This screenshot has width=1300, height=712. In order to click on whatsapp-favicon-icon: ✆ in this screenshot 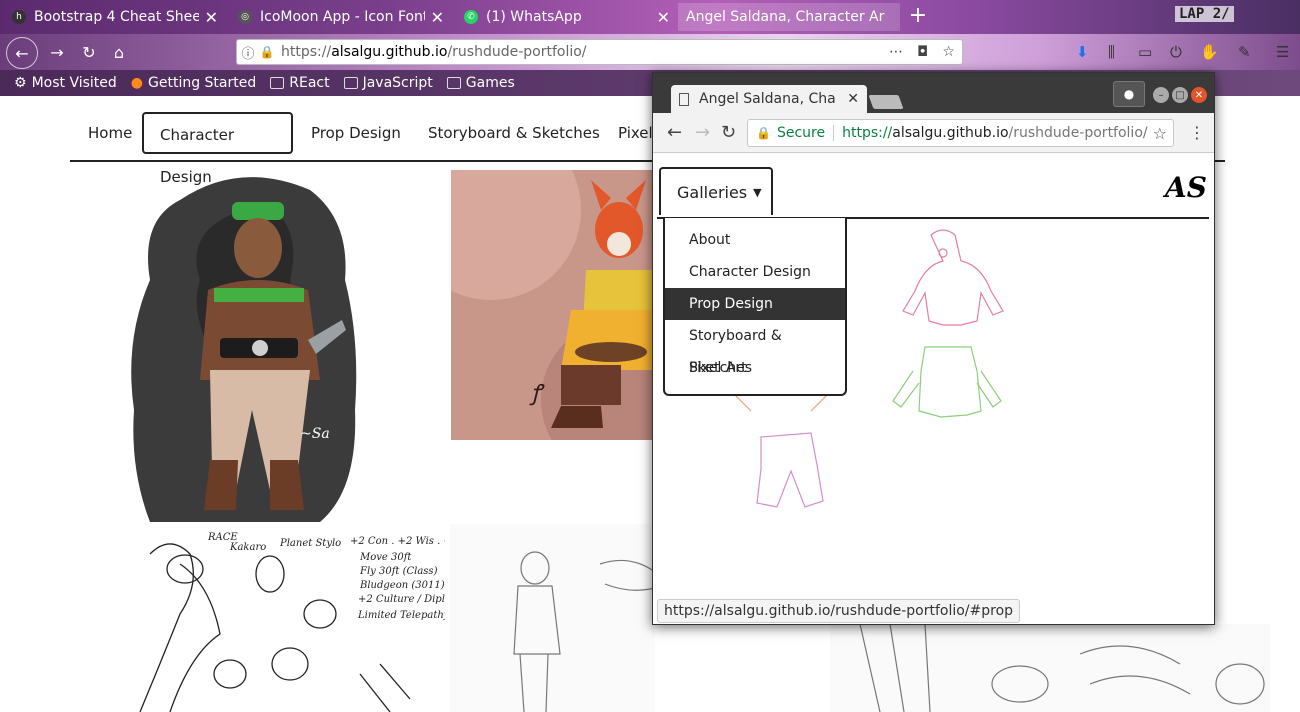, I will do `click(471, 17)`.